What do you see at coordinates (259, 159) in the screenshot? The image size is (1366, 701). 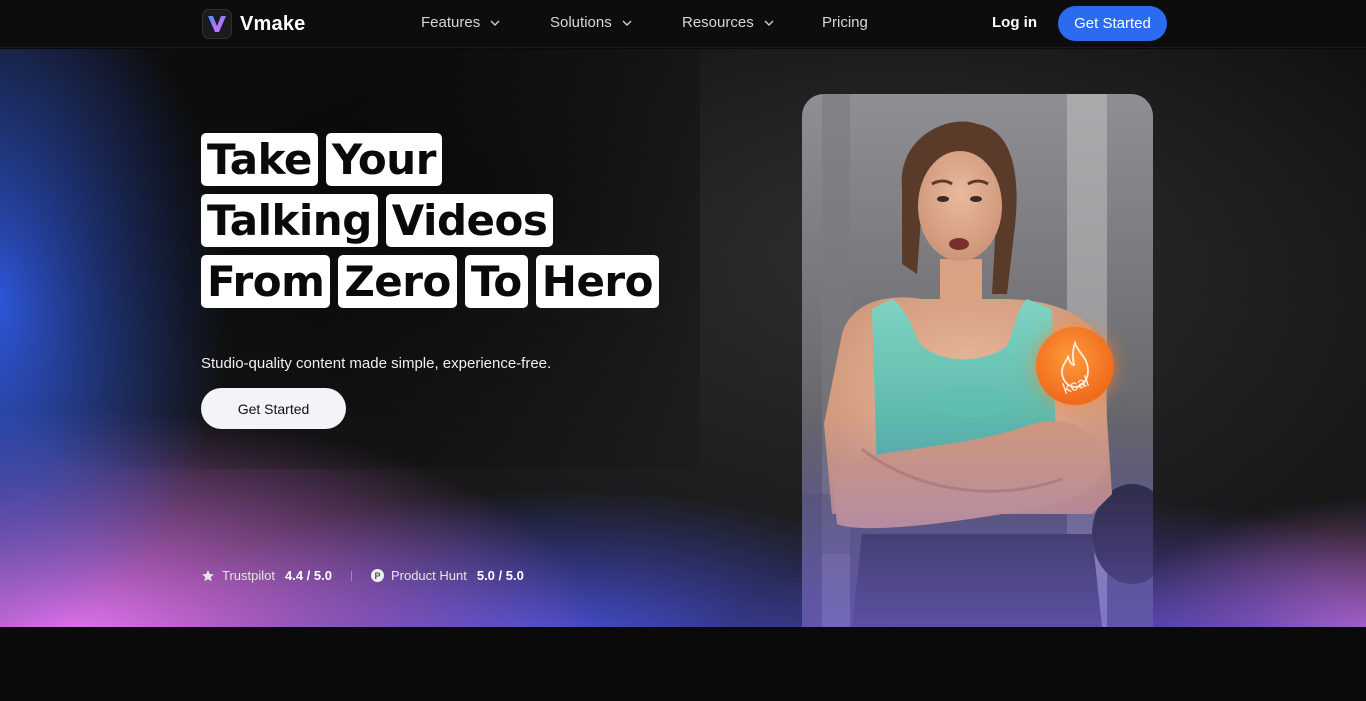 I see `headline-word: Take` at bounding box center [259, 159].